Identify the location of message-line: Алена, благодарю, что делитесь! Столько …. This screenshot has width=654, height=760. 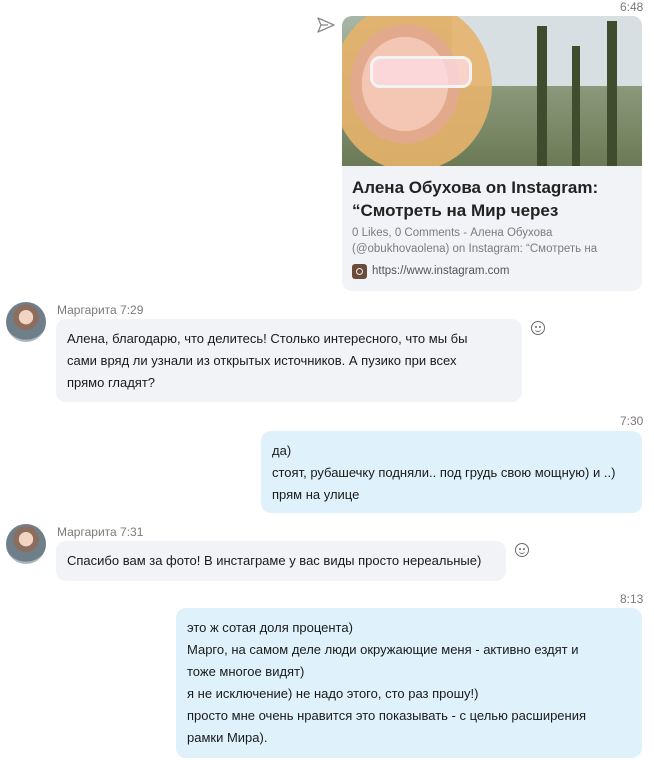
(267, 338).